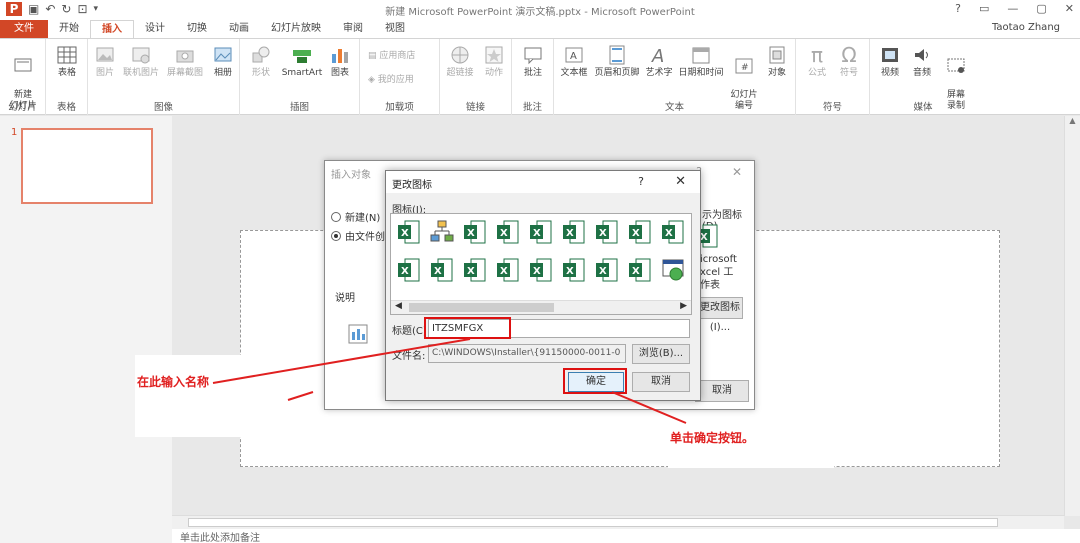  I want to click on annotation-input-name: 在此输入名称, so click(173, 382).